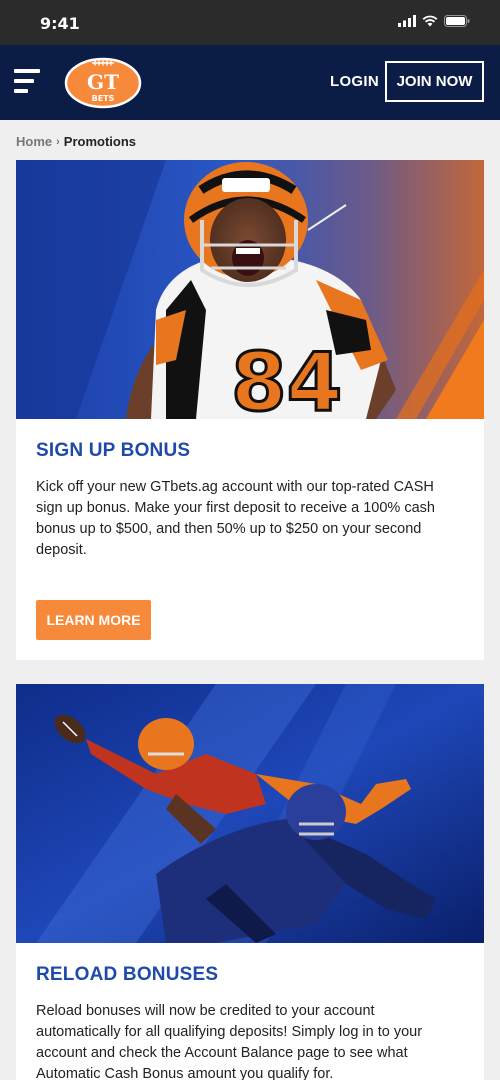  I want to click on status-icons, so click(434, 21).